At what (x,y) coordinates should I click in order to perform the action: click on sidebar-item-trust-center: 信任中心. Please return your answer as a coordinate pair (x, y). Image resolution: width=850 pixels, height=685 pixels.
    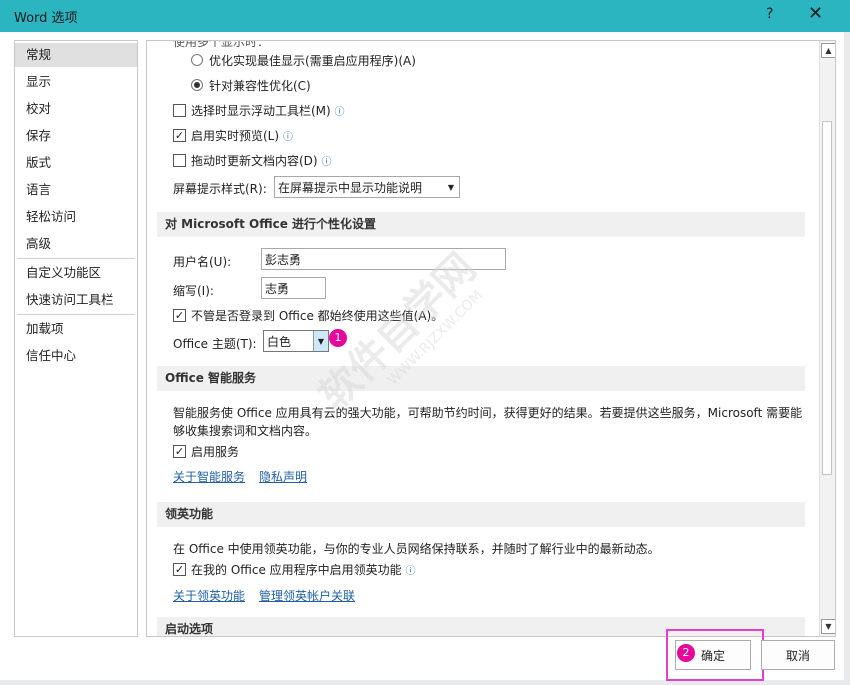
    Looking at the image, I should click on (76, 356).